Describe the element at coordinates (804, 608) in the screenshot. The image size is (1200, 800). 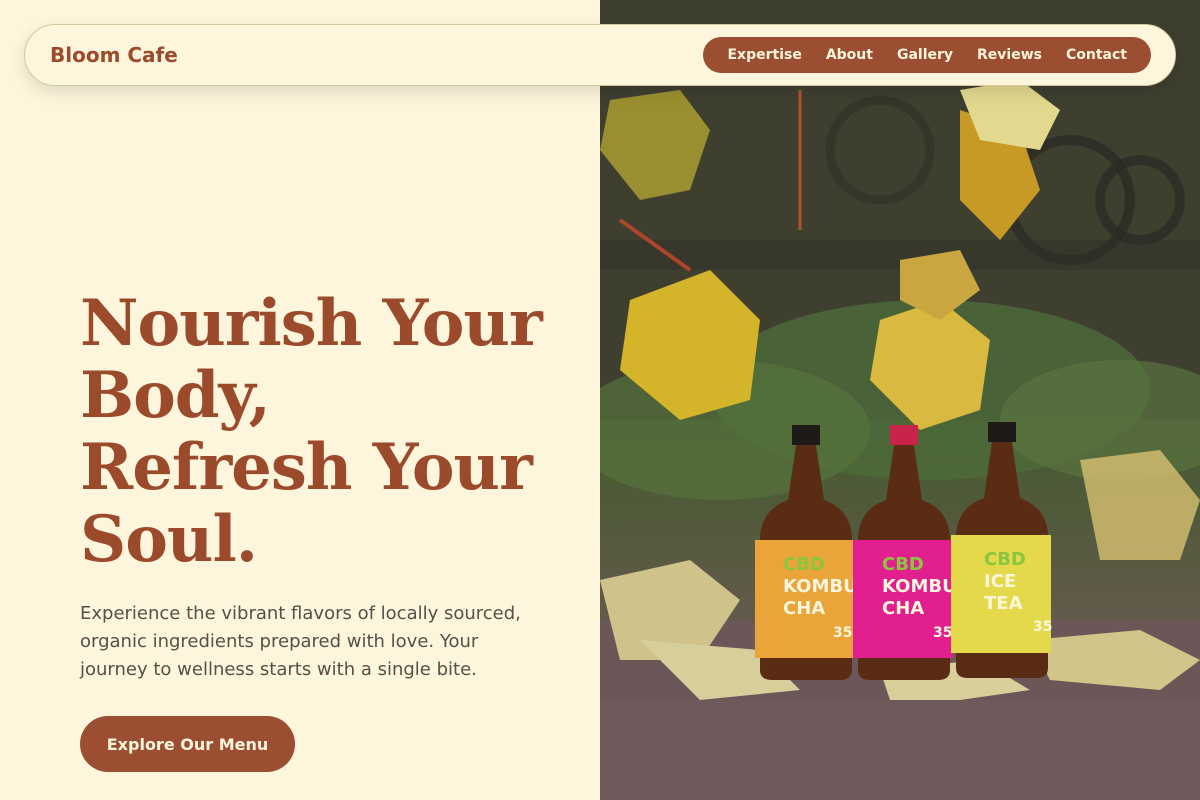
I see `bottle-1-line3: CHA` at that location.